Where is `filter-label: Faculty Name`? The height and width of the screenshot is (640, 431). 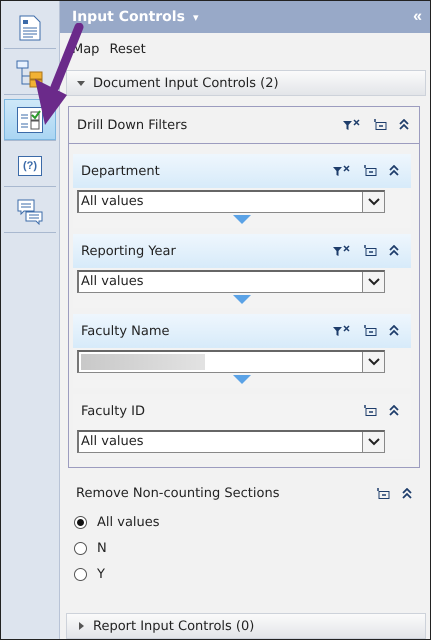 filter-label: Faculty Name is located at coordinates (125, 331).